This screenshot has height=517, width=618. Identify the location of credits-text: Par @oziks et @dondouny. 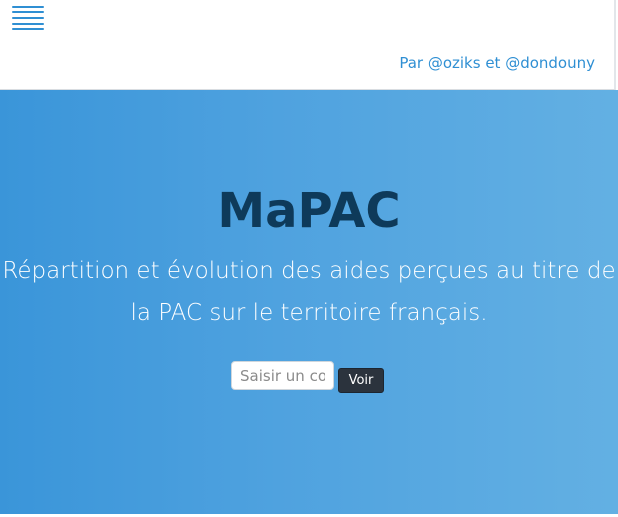
(497, 63).